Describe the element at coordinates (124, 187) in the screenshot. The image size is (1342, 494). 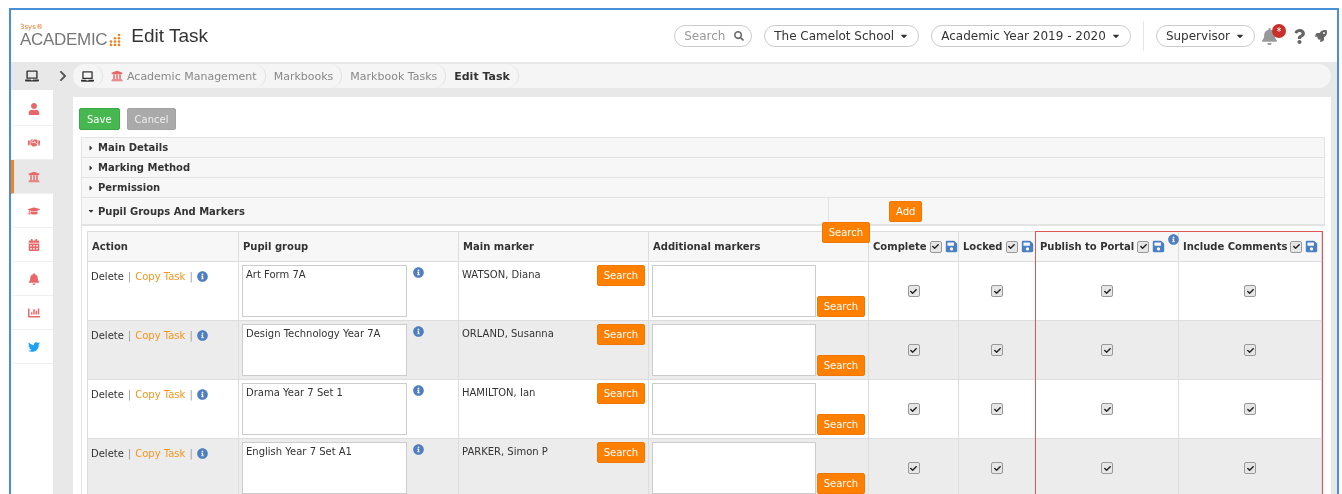
I see `section-header: Permission` at that location.